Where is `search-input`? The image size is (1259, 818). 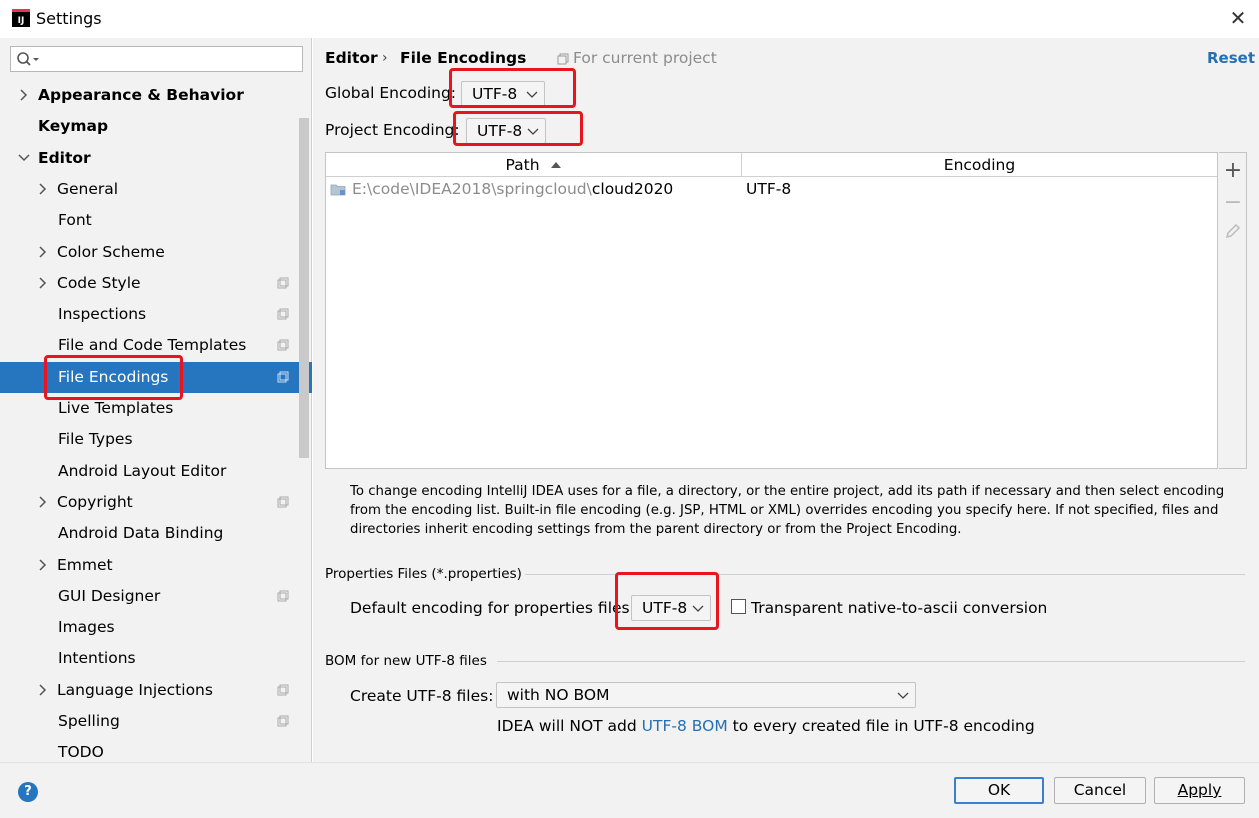
search-input is located at coordinates (156, 59).